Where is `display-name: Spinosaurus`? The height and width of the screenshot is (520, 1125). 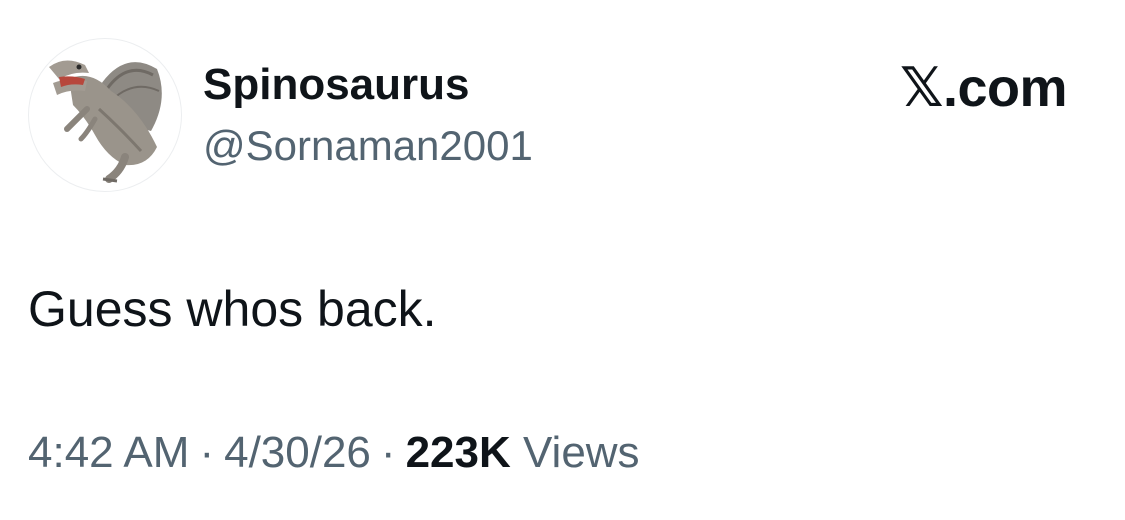
display-name: Spinosaurus is located at coordinates (336, 85).